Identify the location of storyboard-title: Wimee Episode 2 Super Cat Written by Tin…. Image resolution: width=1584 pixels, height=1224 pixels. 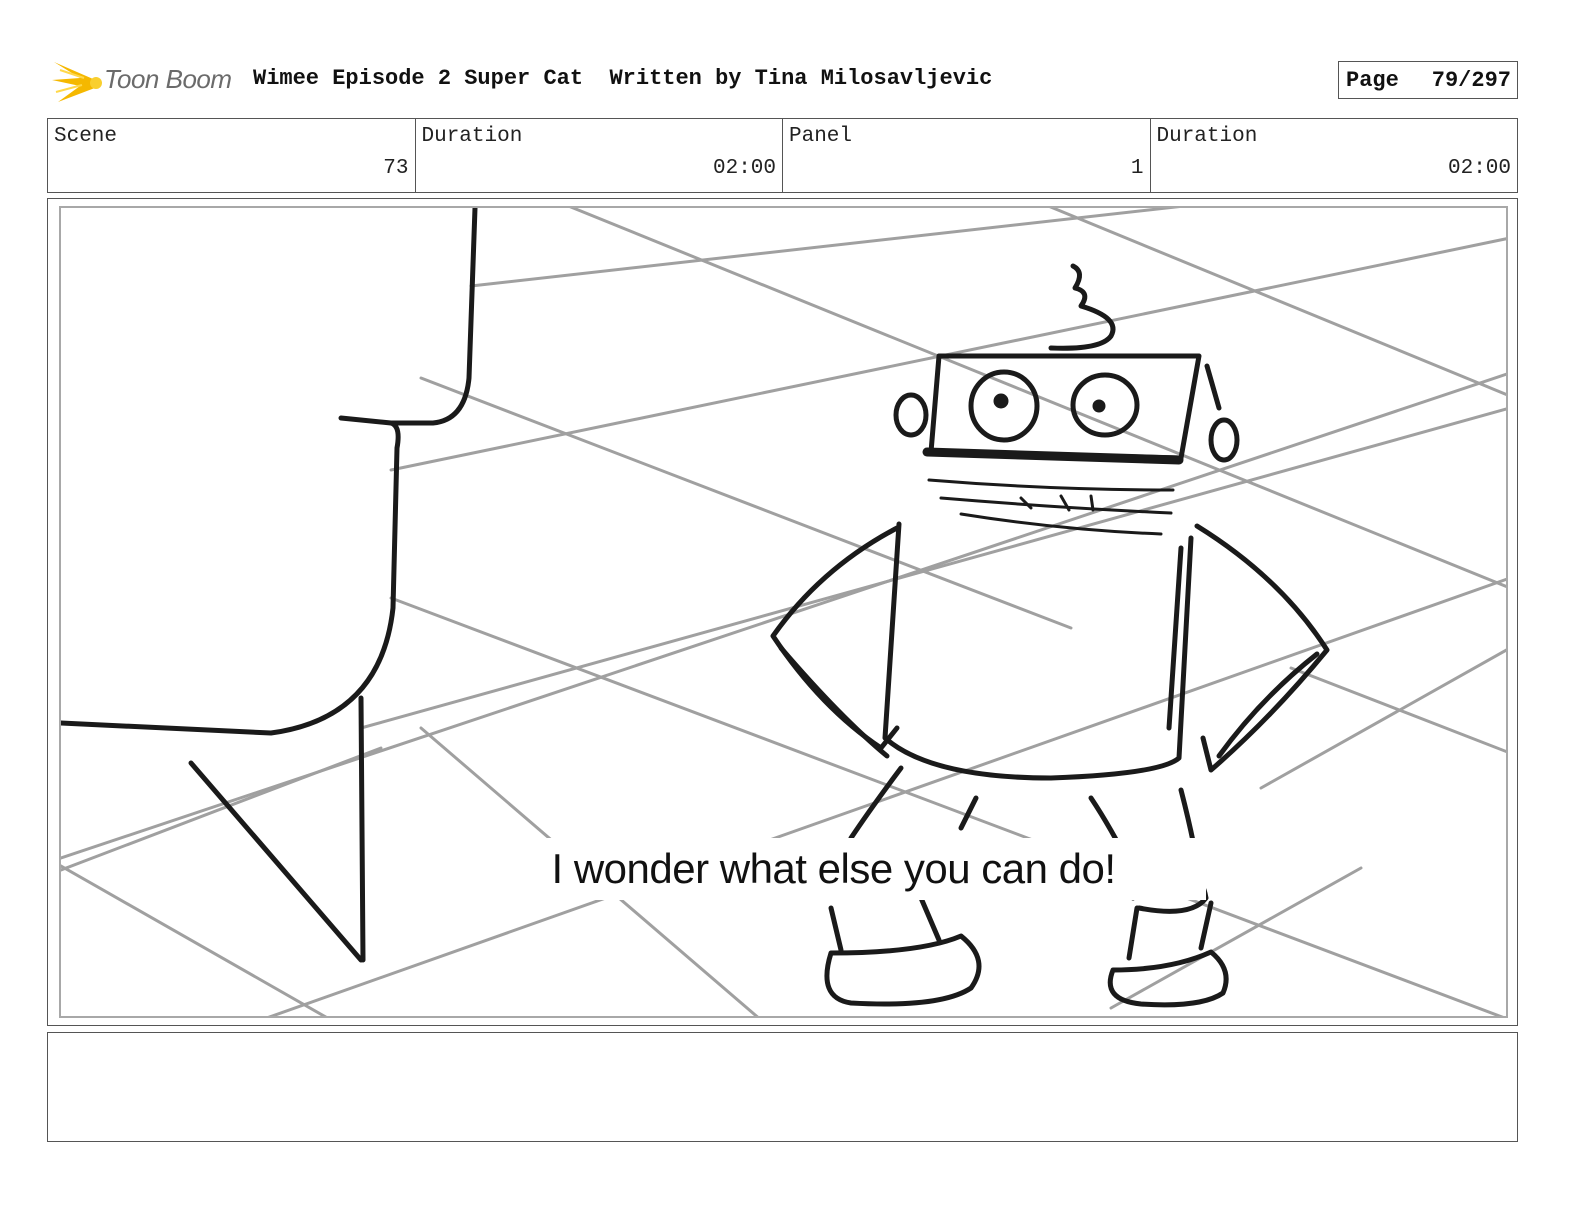
(623, 78).